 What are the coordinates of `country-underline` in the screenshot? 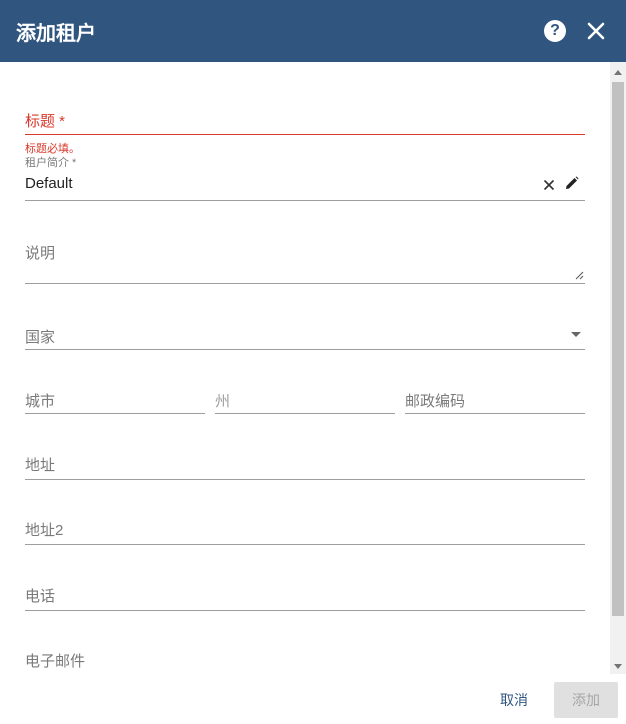 It's located at (305, 349).